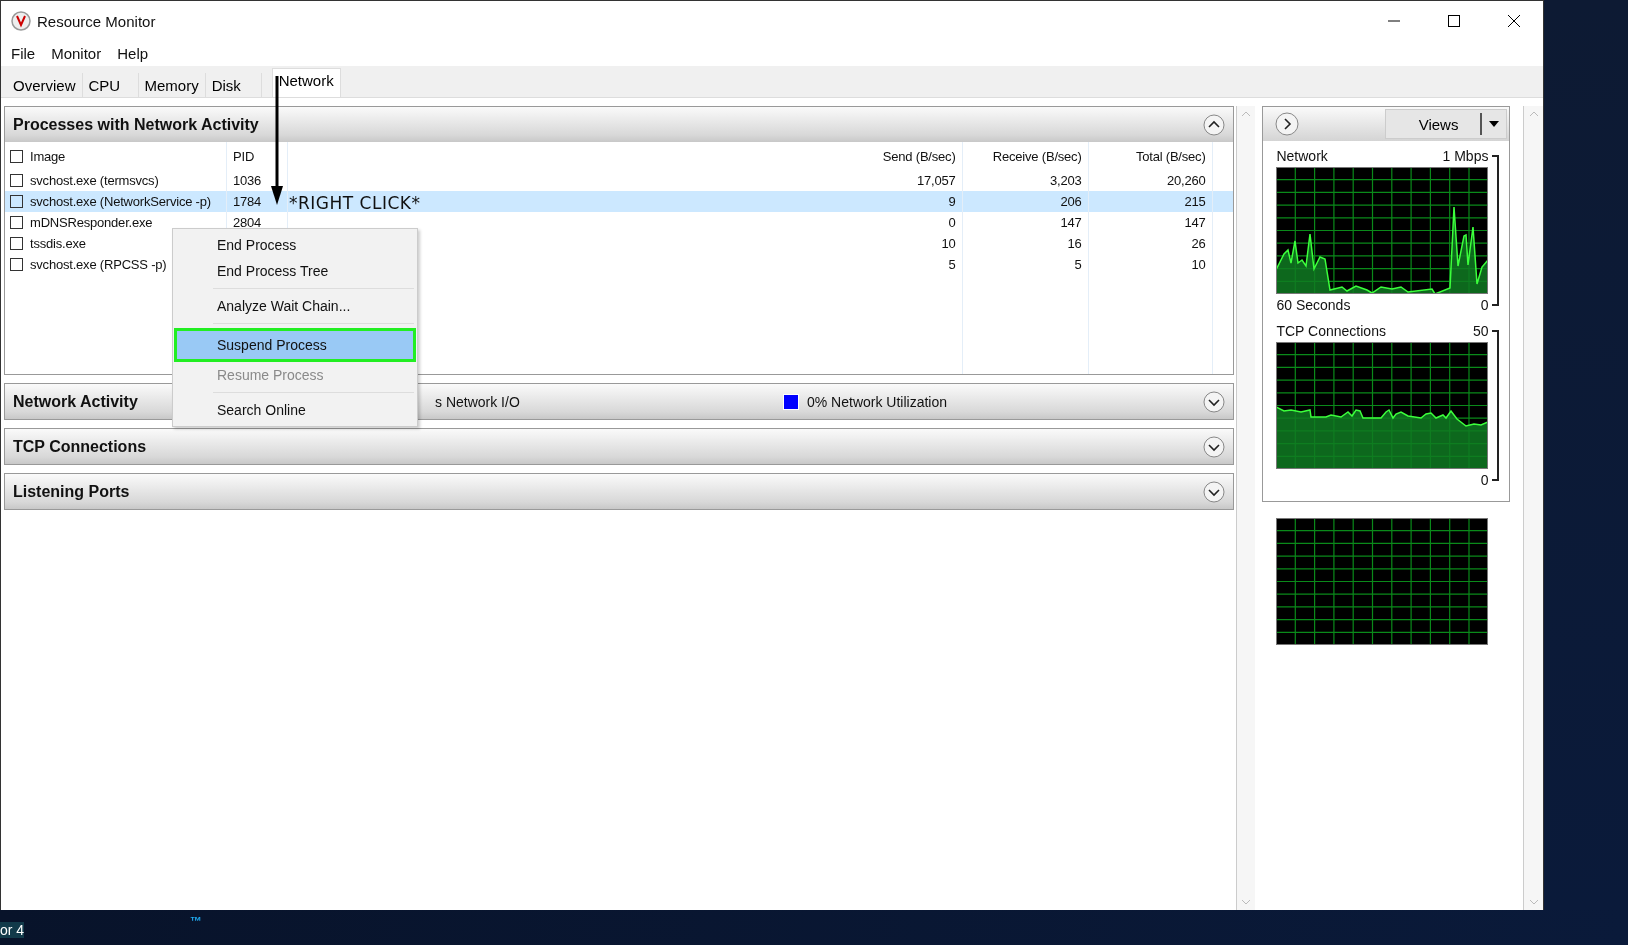  I want to click on table-cell: 20,260, so click(1186, 180).